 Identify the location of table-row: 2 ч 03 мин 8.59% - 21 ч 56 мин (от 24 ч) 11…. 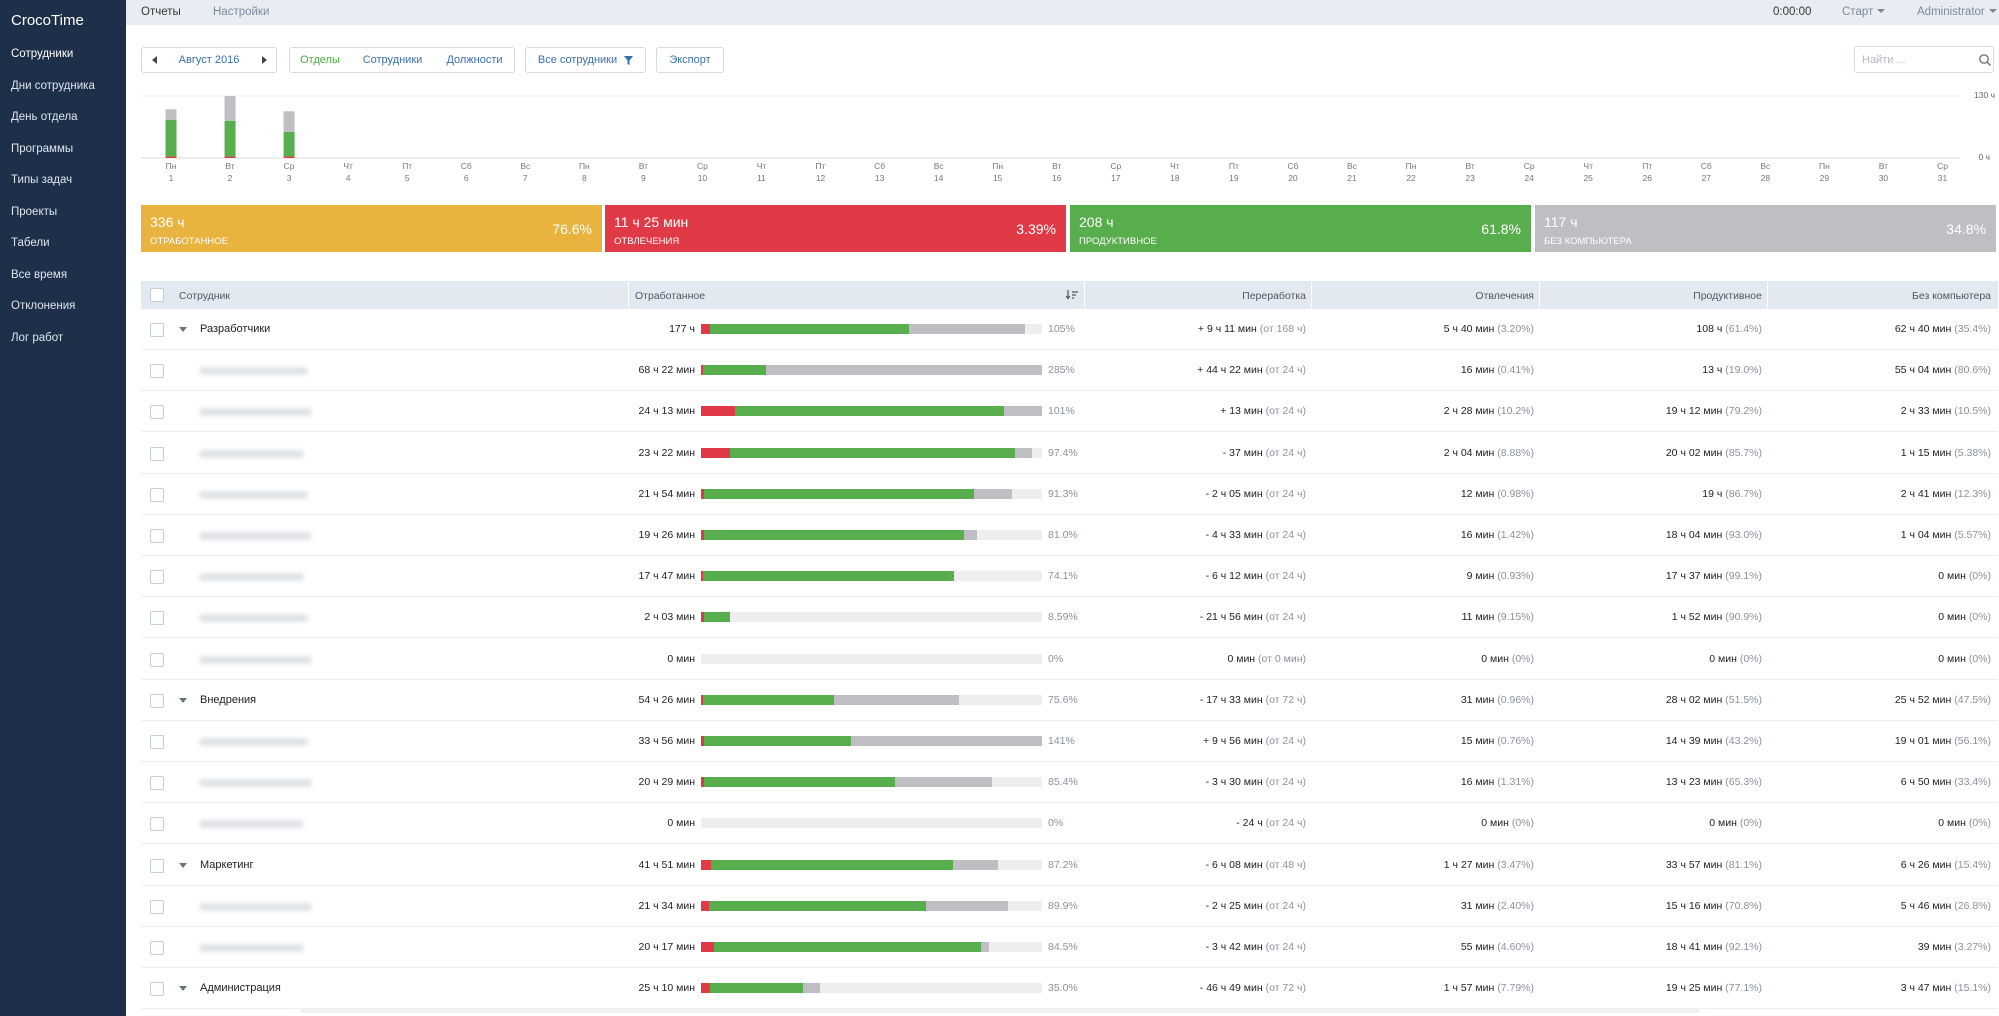
(1069, 618).